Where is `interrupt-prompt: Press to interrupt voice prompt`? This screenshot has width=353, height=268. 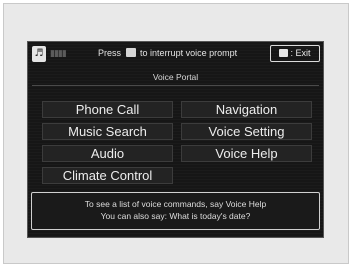 interrupt-prompt: Press to interrupt voice prompt is located at coordinates (167, 53).